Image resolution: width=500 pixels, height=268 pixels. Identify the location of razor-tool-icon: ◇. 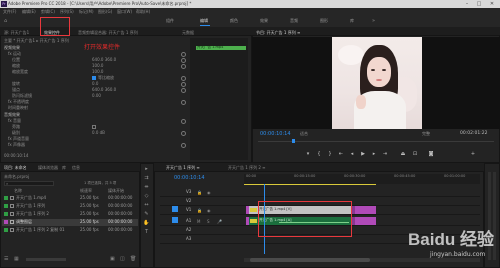
(146, 196).